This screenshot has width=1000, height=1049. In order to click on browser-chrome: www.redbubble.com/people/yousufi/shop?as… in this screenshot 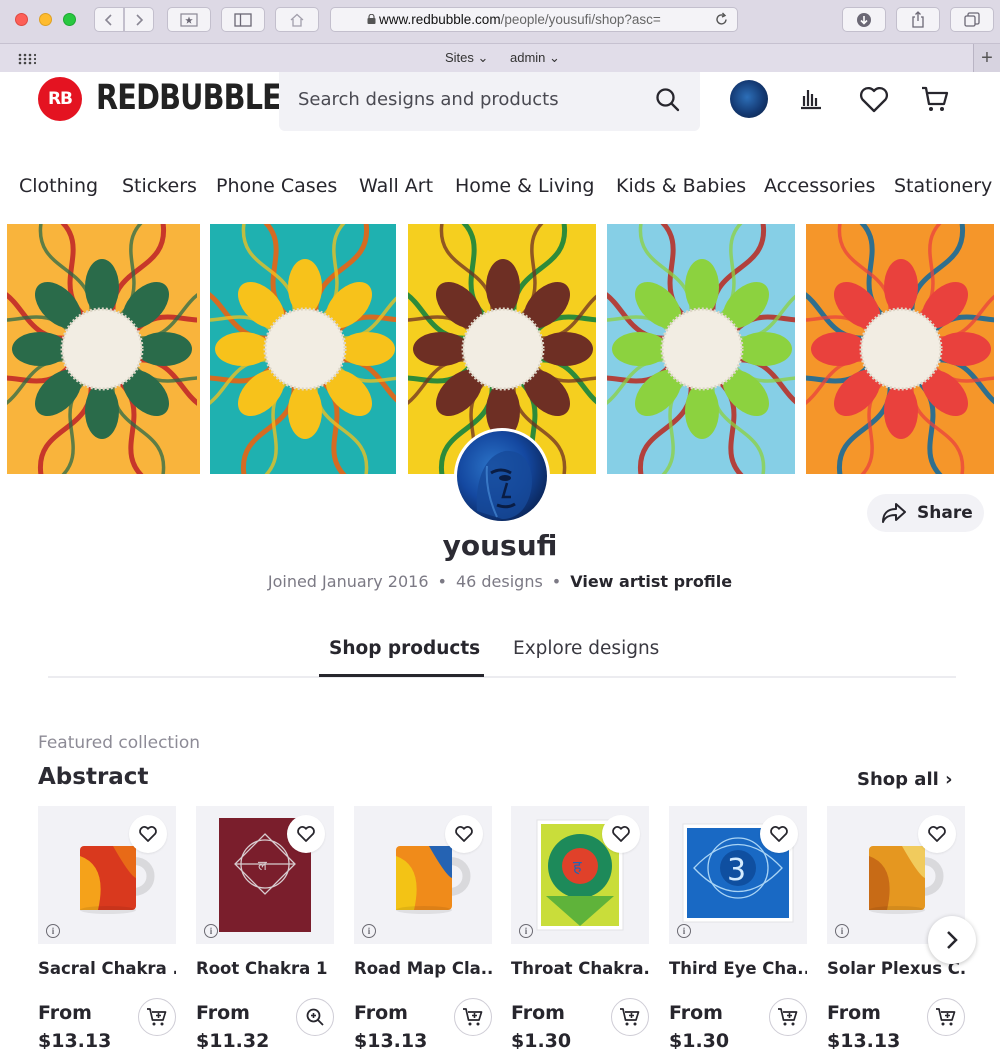, I will do `click(500, 36)`.